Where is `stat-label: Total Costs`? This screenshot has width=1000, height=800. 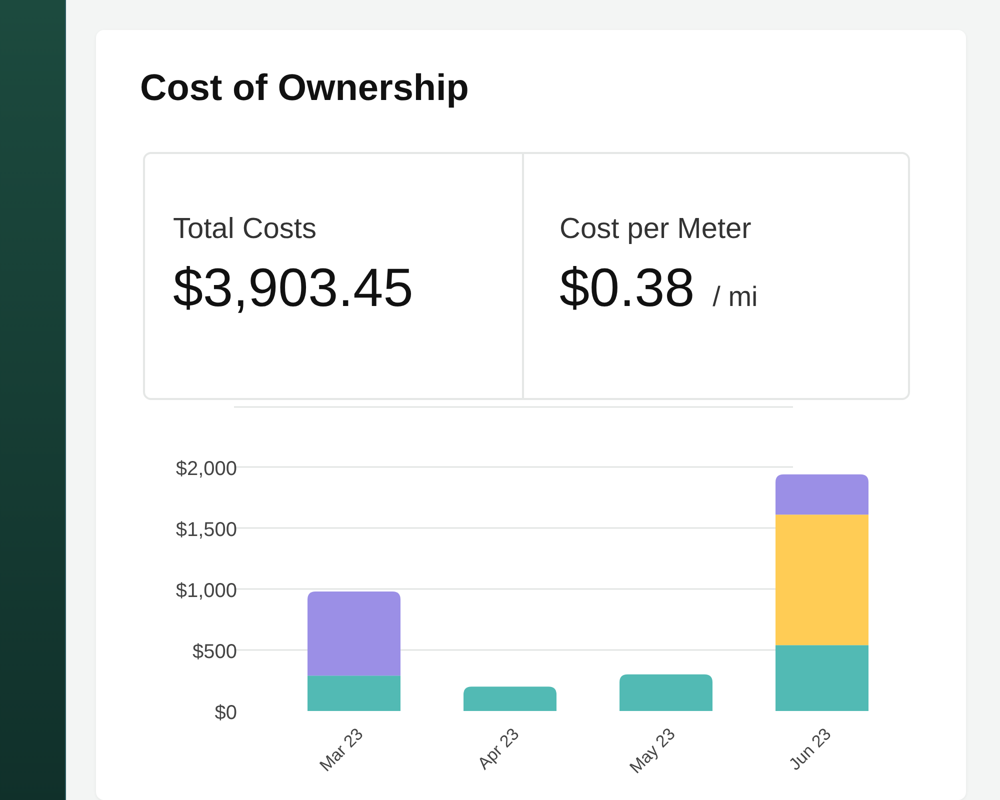 stat-label: Total Costs is located at coordinates (245, 229).